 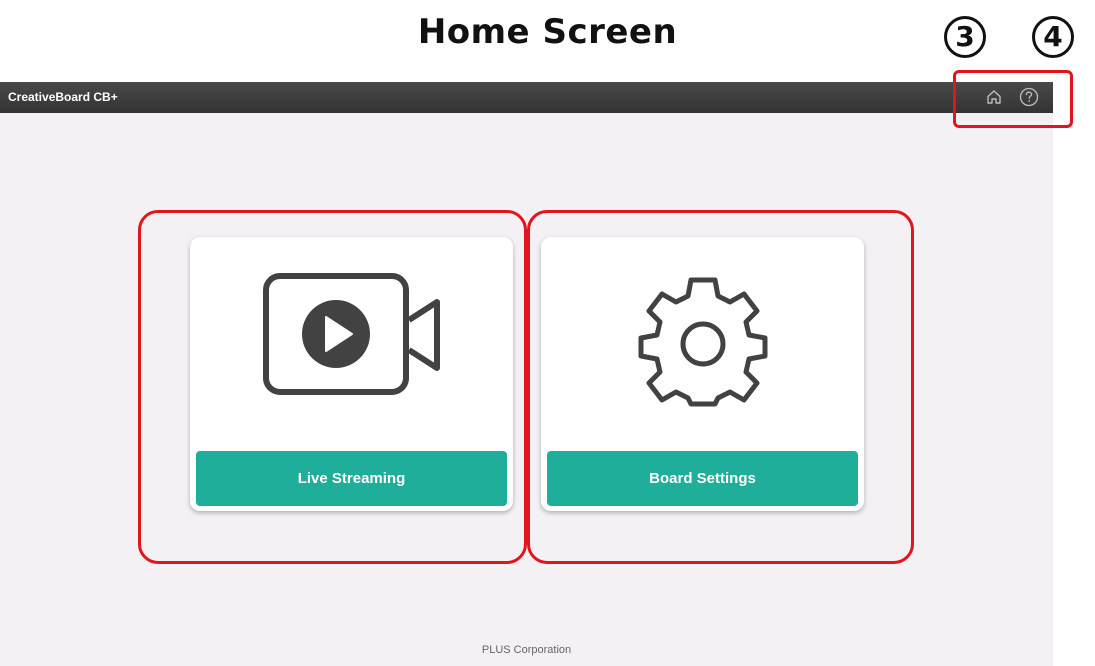 I want to click on help-icon, so click(x=1029, y=97).